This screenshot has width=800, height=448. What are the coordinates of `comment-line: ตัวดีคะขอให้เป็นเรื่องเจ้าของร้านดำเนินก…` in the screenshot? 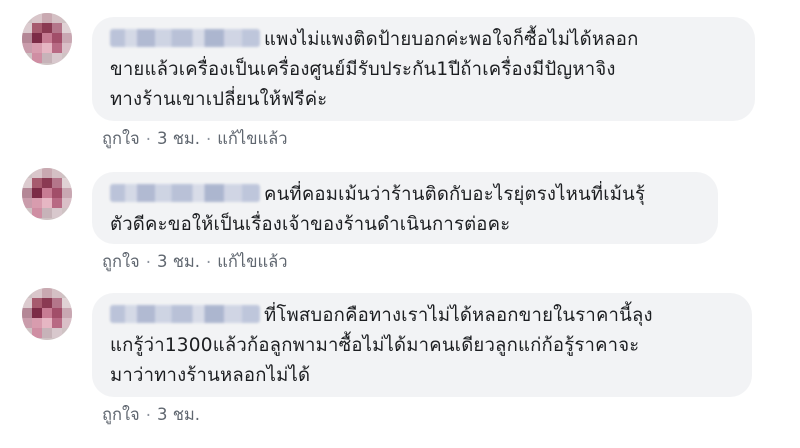 It's located at (310, 224).